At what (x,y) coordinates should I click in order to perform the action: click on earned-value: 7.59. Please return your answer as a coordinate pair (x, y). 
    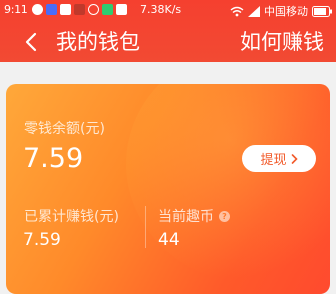
    Looking at the image, I should click on (42, 240).